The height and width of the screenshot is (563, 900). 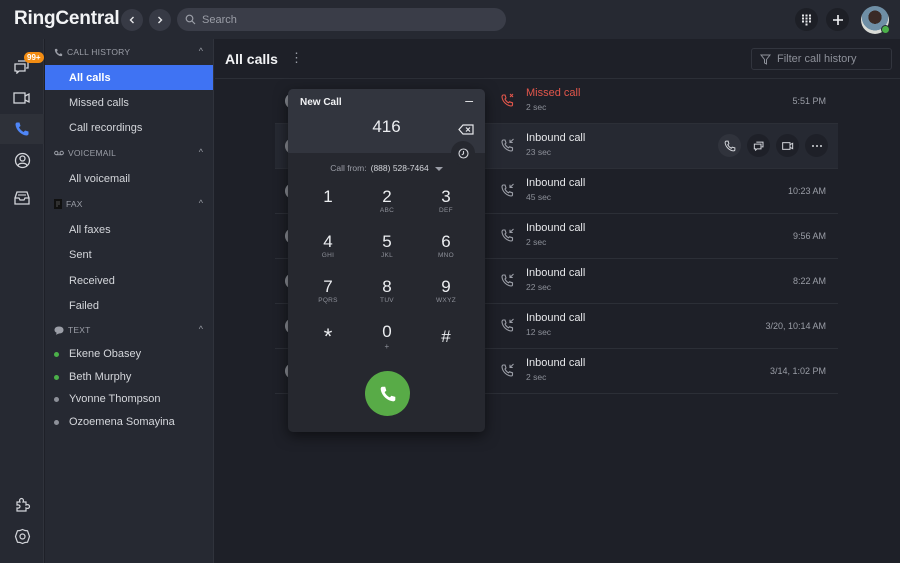 I want to click on search-placeholder: Search, so click(x=219, y=19).